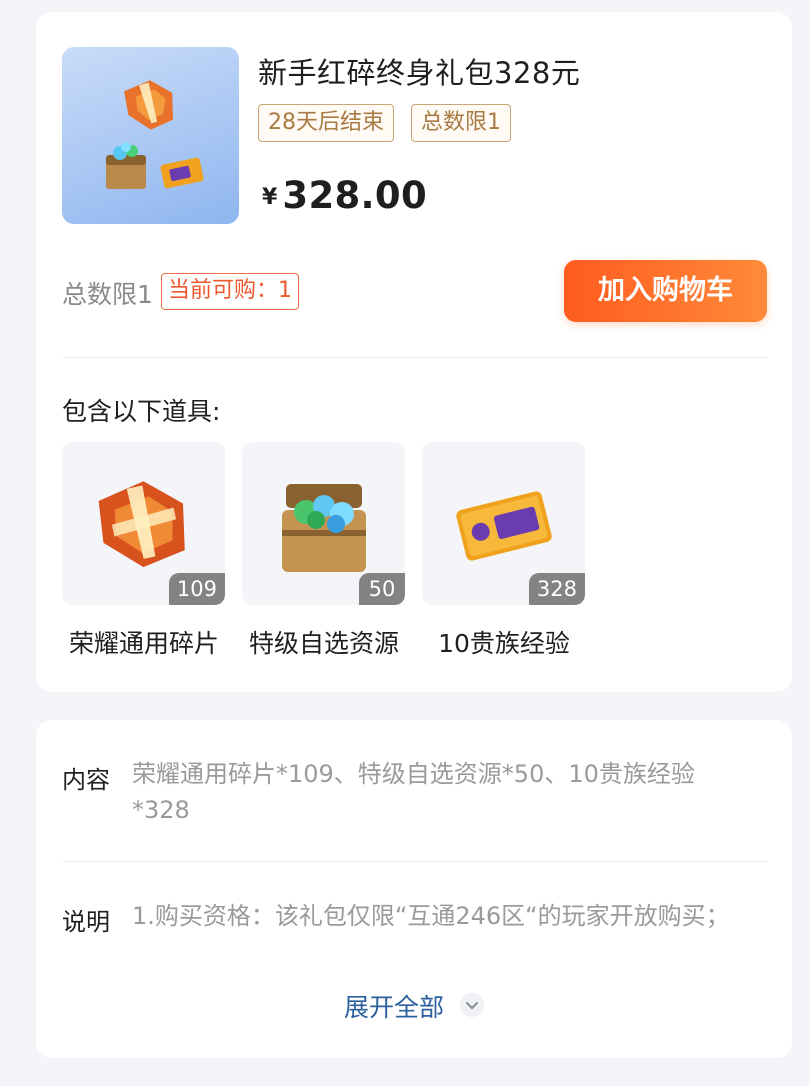 This screenshot has height=1086, width=810. I want to click on add-to-cart-button: 加入购物车, so click(665, 291).